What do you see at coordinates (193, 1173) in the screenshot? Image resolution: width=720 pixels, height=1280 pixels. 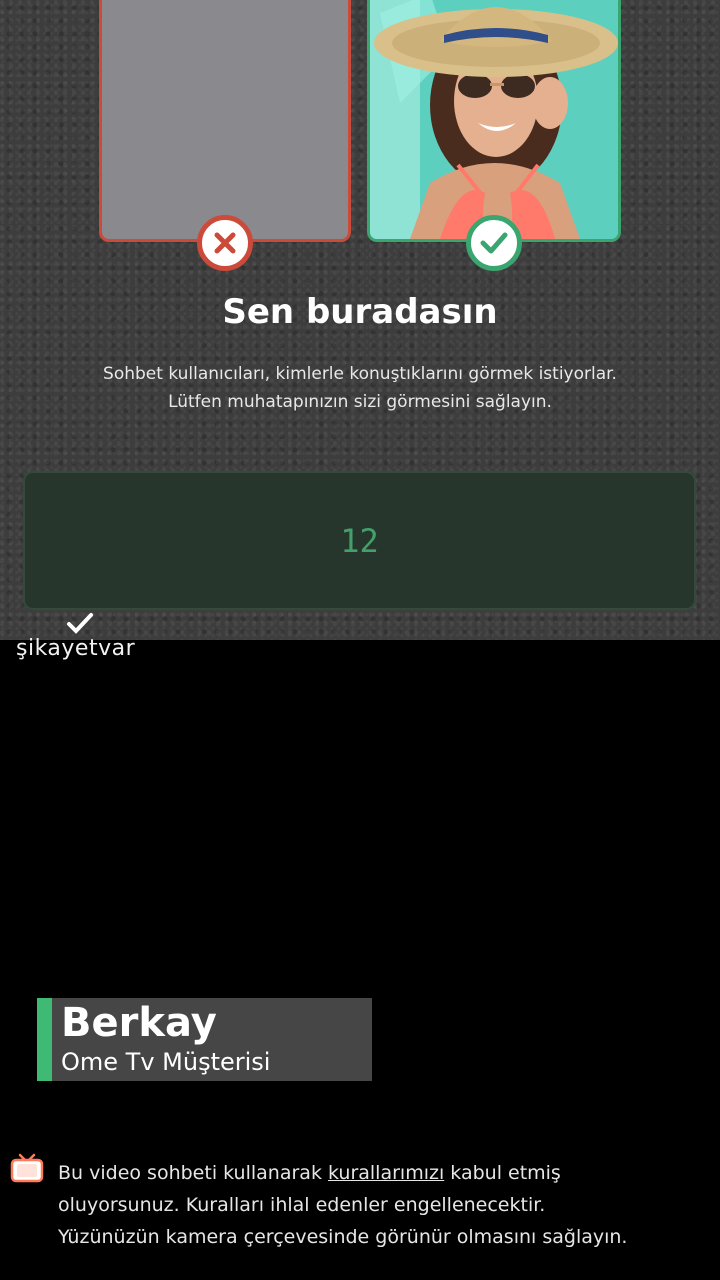 I see `notice-line-1-start: Bu video sohbeti kullanarak` at bounding box center [193, 1173].